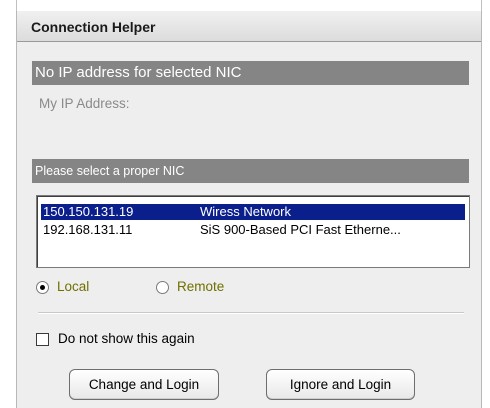 The height and width of the screenshot is (408, 490). Describe the element at coordinates (340, 384) in the screenshot. I see `ignore-and-login-button: Ignore and Login` at that location.